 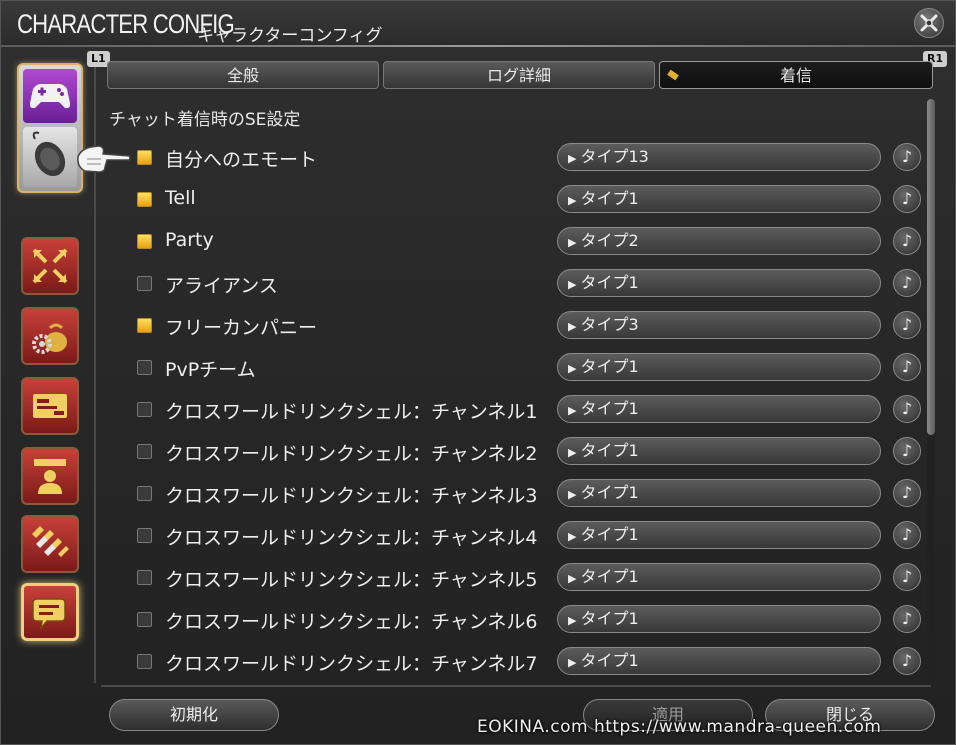 I want to click on sound-type-select: ▶ タイプ2, so click(x=719, y=241).